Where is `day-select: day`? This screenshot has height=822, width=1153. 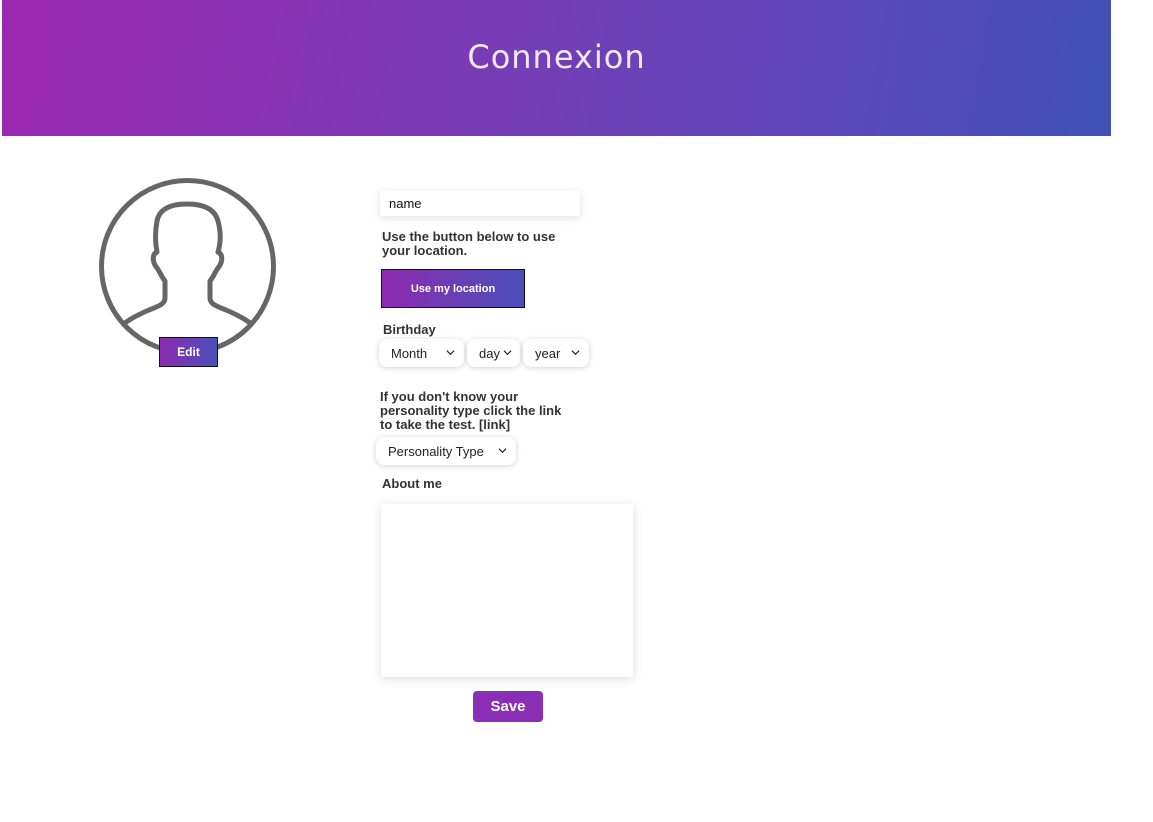 day-select: day is located at coordinates (493, 353).